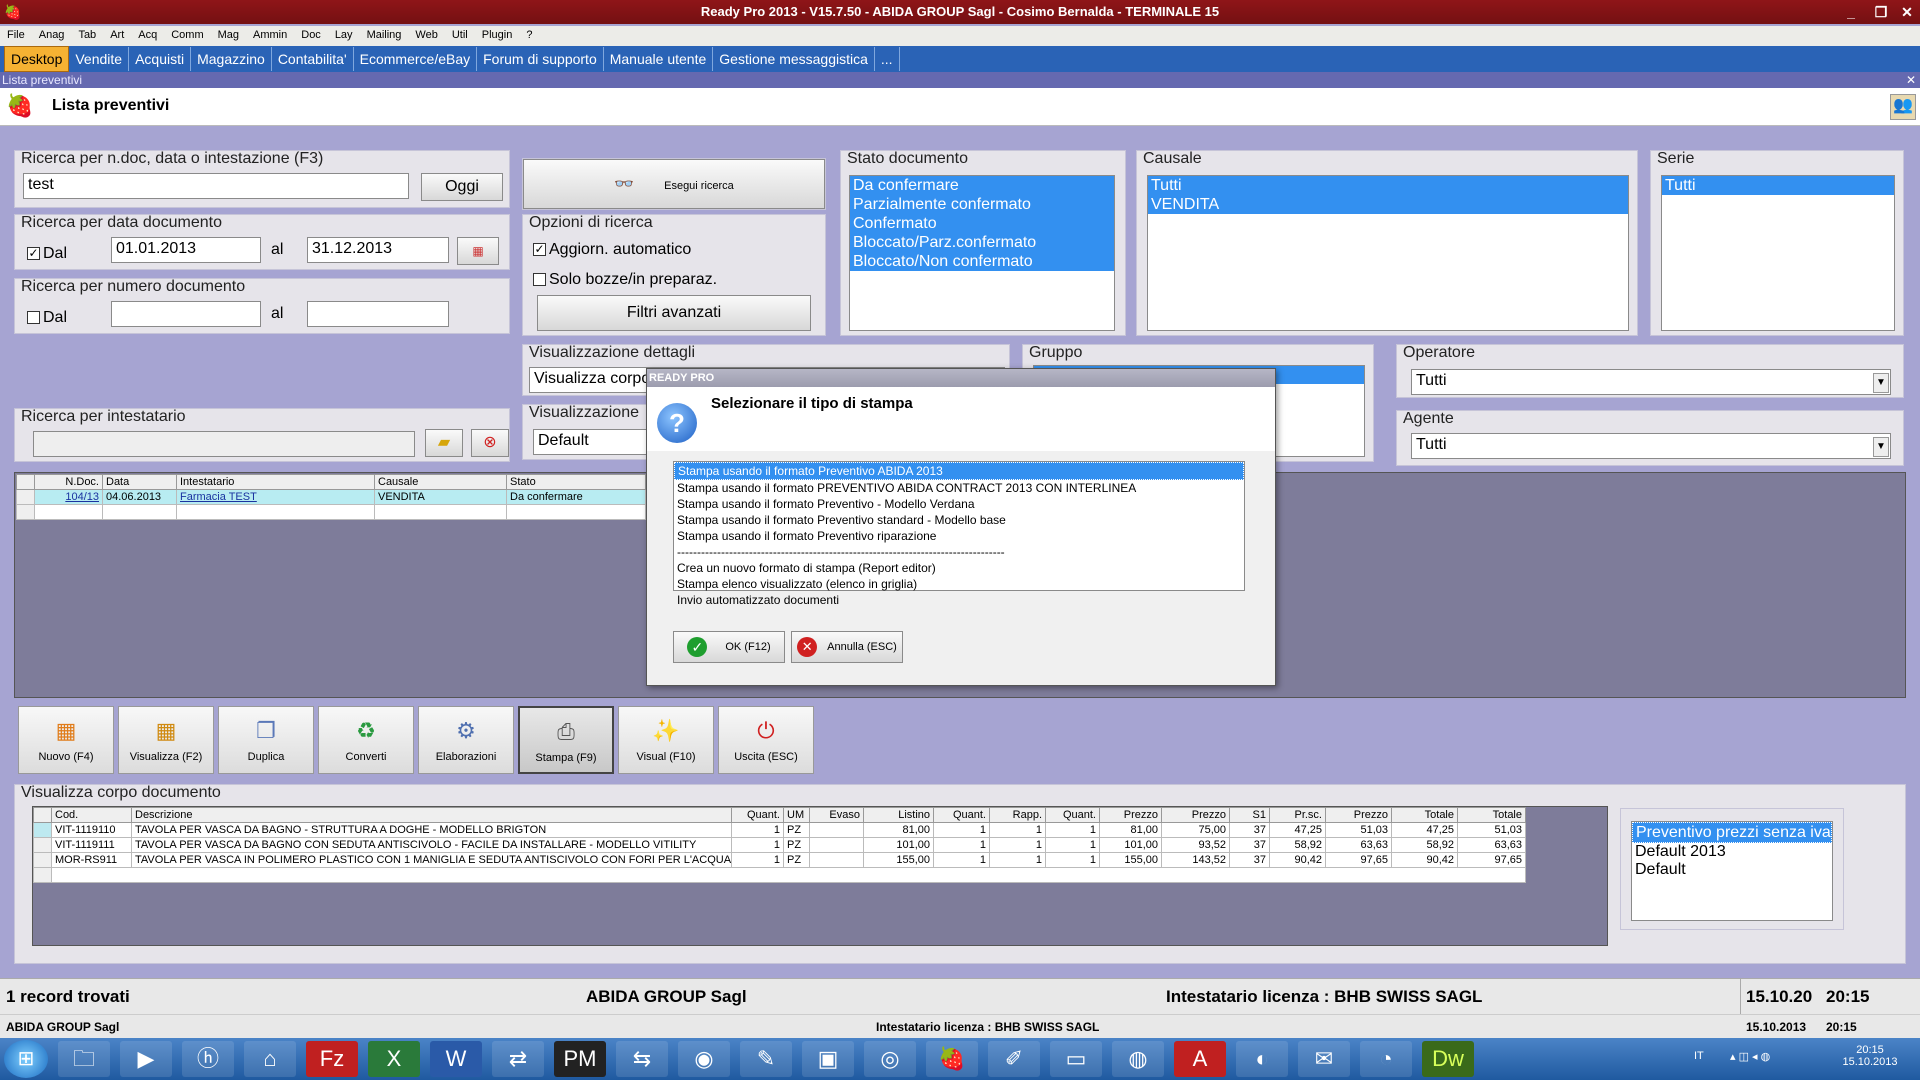 The width and height of the screenshot is (1920, 1080). What do you see at coordinates (466, 740) in the screenshot?
I see `processing-button: ⚙ Elaborazioni` at bounding box center [466, 740].